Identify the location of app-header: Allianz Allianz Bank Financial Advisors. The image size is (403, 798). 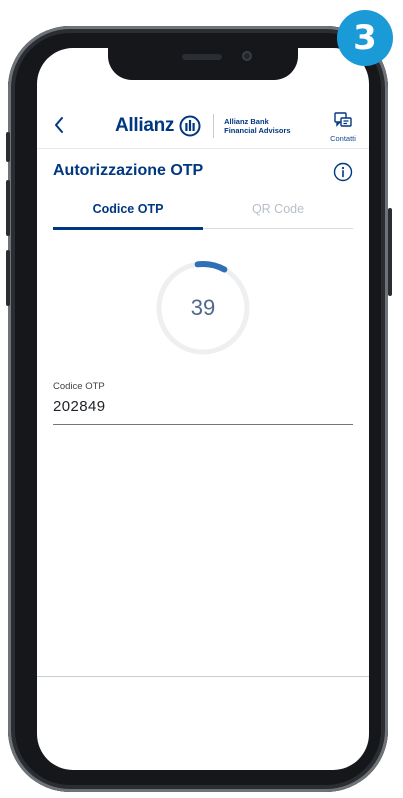
(203, 128).